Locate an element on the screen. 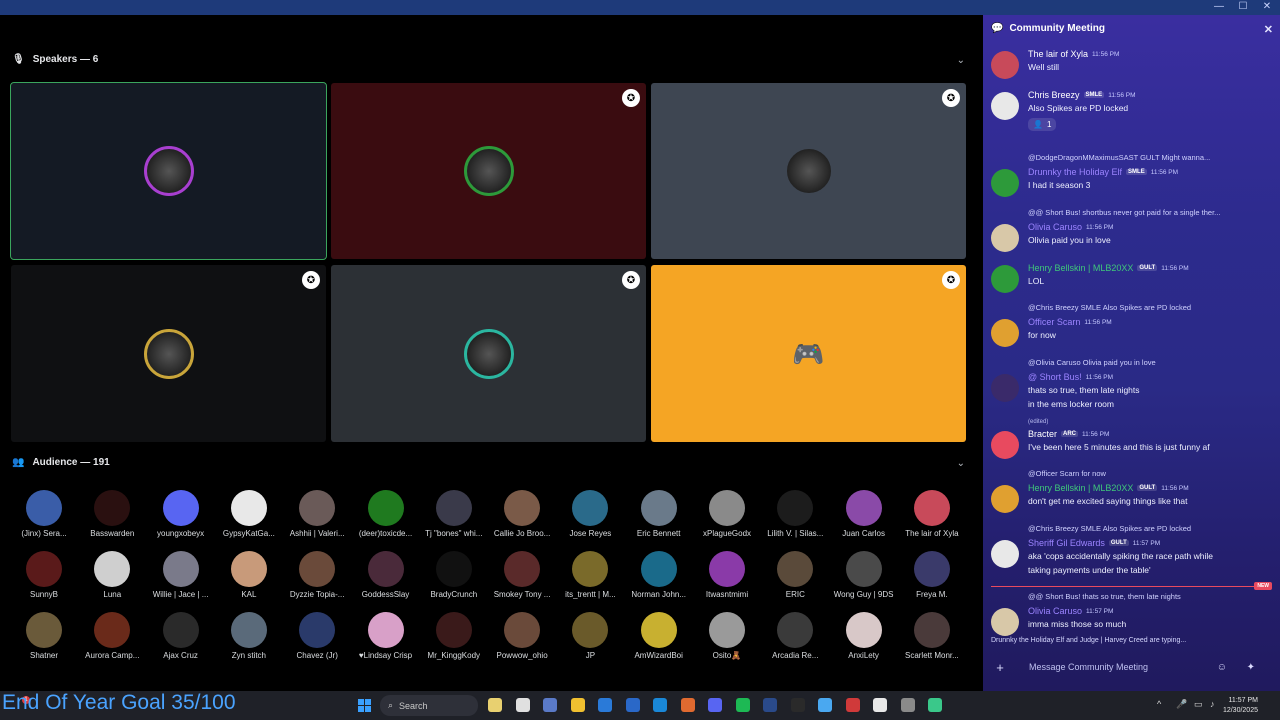  taskbar-clock: 11:57 PM 12/30/2025 is located at coordinates (1240, 706).